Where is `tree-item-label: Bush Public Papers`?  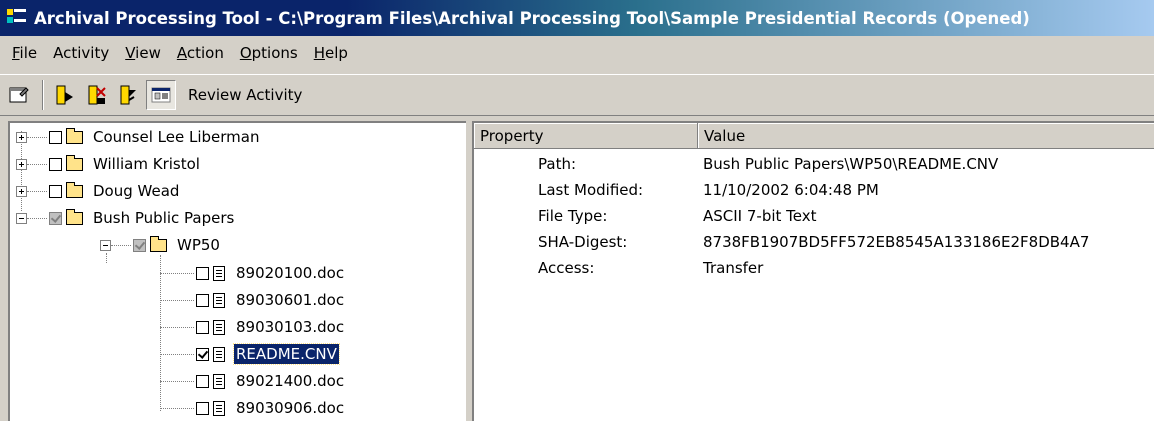 tree-item-label: Bush Public Papers is located at coordinates (164, 218).